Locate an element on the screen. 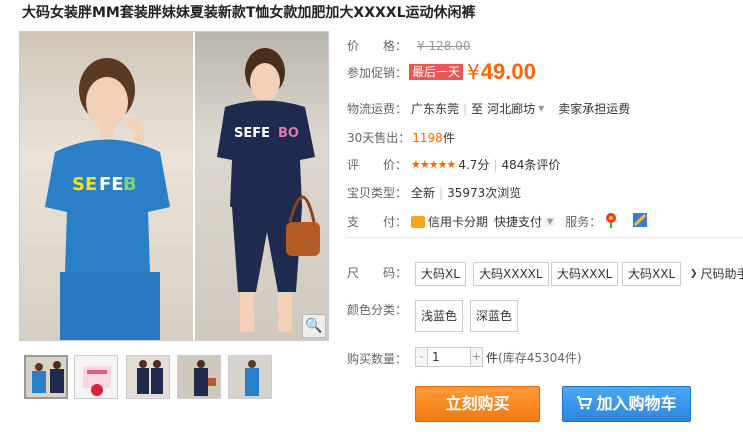 The width and height of the screenshot is (743, 432). rating-row: 评 价： ★★★★★ 4.7分 | 484条评价 is located at coordinates (453, 164).